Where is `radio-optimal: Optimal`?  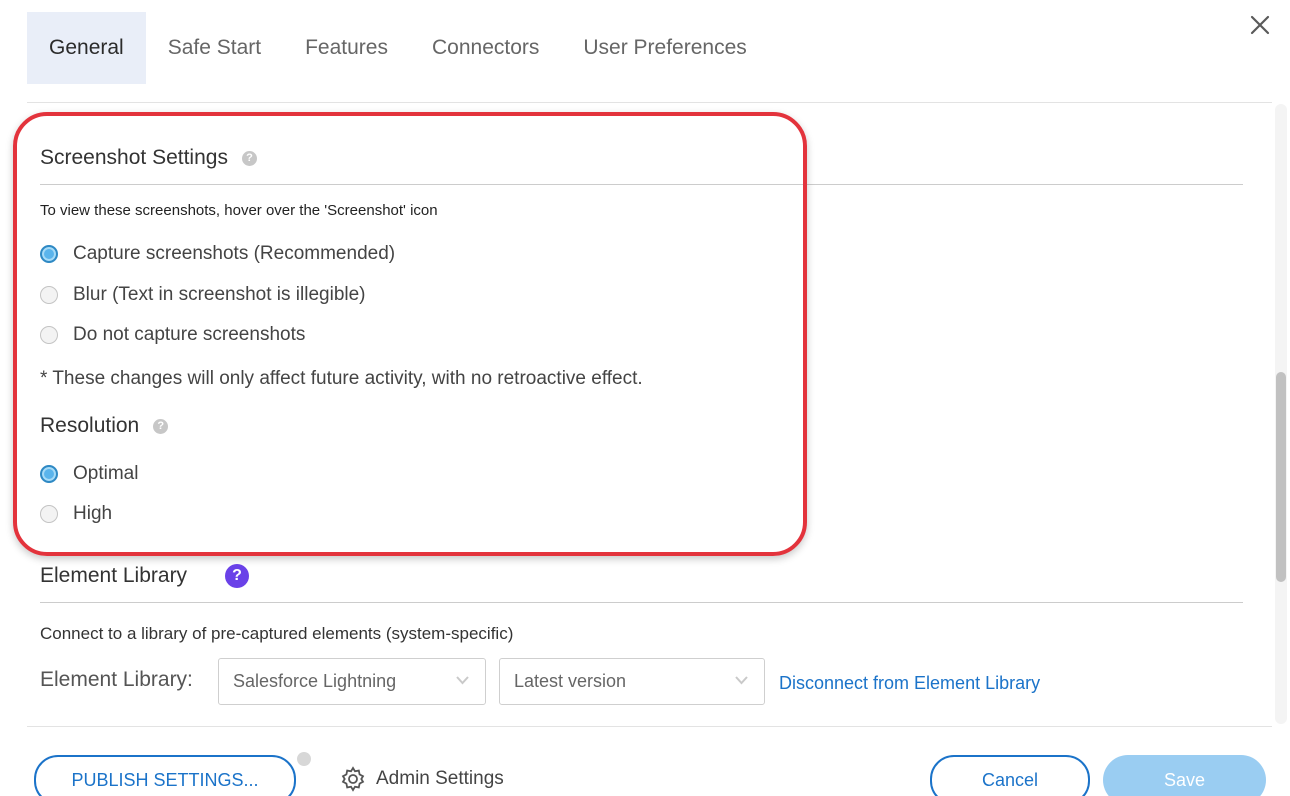 radio-optimal: Optimal is located at coordinates (89, 474).